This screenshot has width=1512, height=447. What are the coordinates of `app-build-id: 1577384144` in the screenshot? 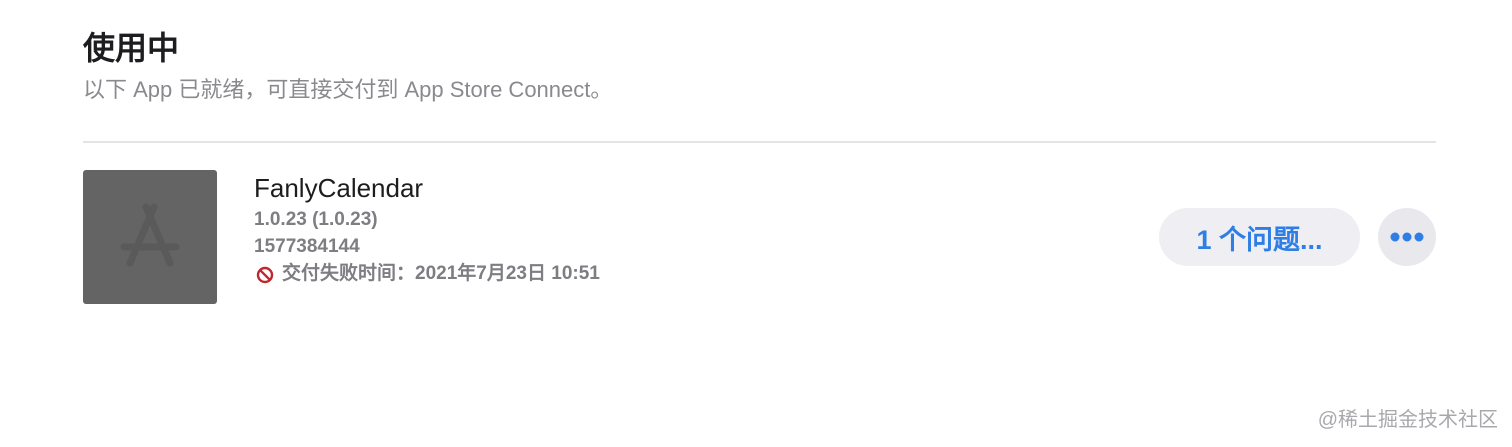 It's located at (307, 246).